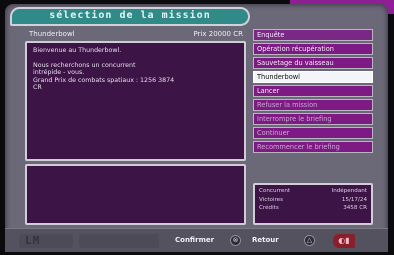 Image resolution: width=394 pixels, height=255 pixels. What do you see at coordinates (313, 77) in the screenshot?
I see `menu-item-thunderbowl: Thunderbowl` at bounding box center [313, 77].